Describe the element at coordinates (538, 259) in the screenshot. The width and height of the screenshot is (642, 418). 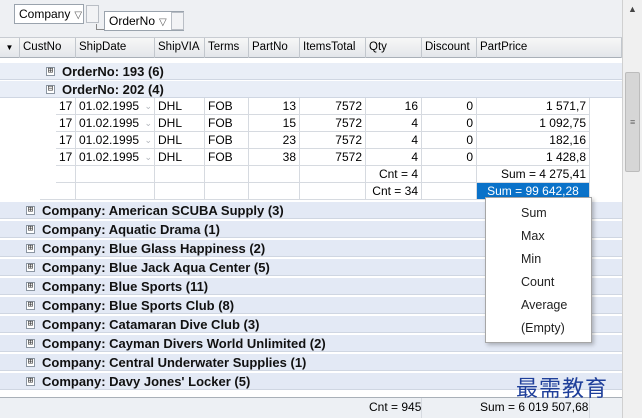
I see `menu-item-min: Min` at that location.